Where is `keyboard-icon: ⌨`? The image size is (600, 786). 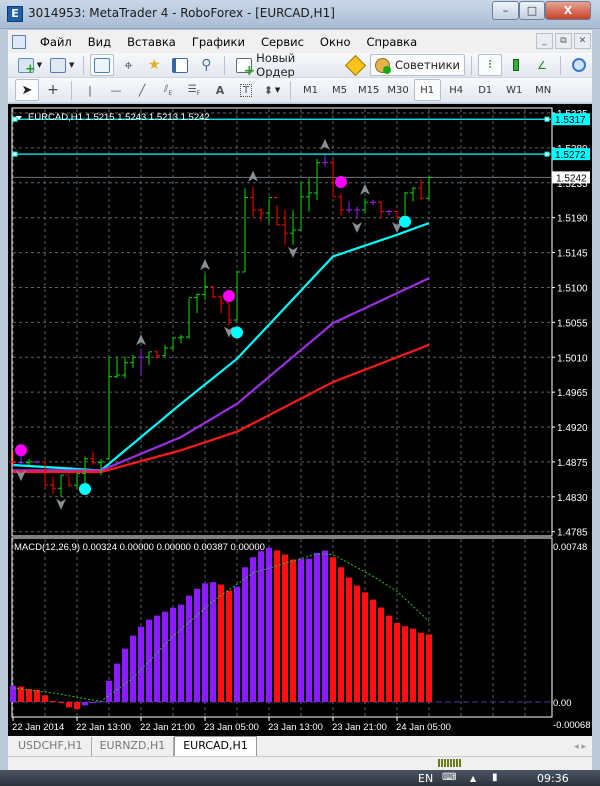
keyboard-icon: ⌨ is located at coordinates (449, 777).